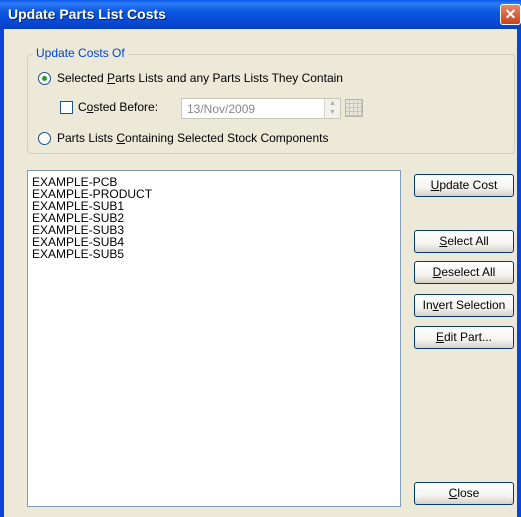 Image resolution: width=521 pixels, height=517 pixels. What do you see at coordinates (78, 254) in the screenshot?
I see `list-item: EXAMPLE-SUB5` at bounding box center [78, 254].